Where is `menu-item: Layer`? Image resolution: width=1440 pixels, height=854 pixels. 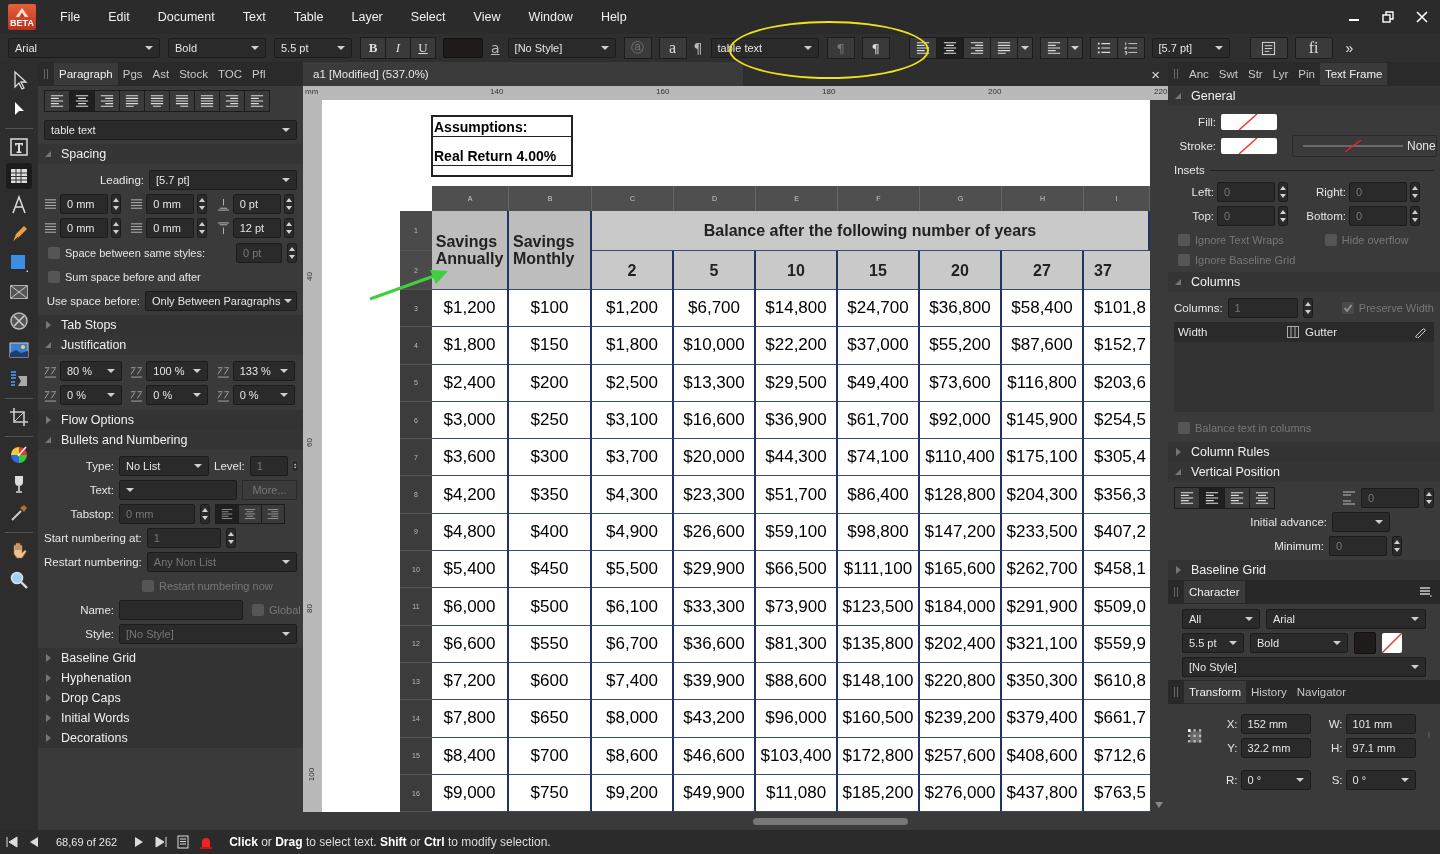
menu-item: Layer is located at coordinates (367, 17).